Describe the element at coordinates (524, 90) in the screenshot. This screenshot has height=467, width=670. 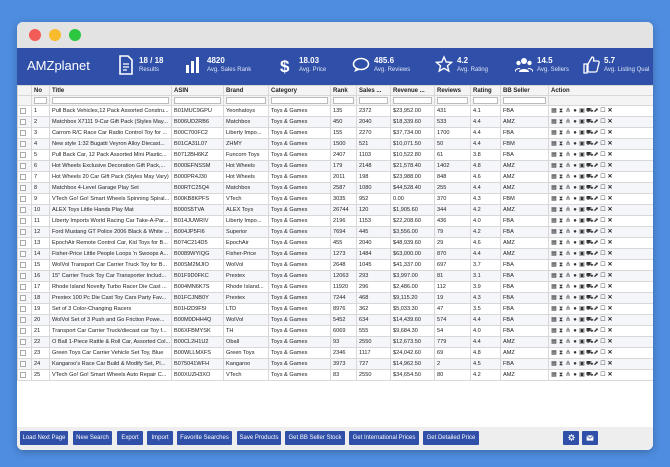
I see `column-header-bb-seller: BB Seller` at that location.